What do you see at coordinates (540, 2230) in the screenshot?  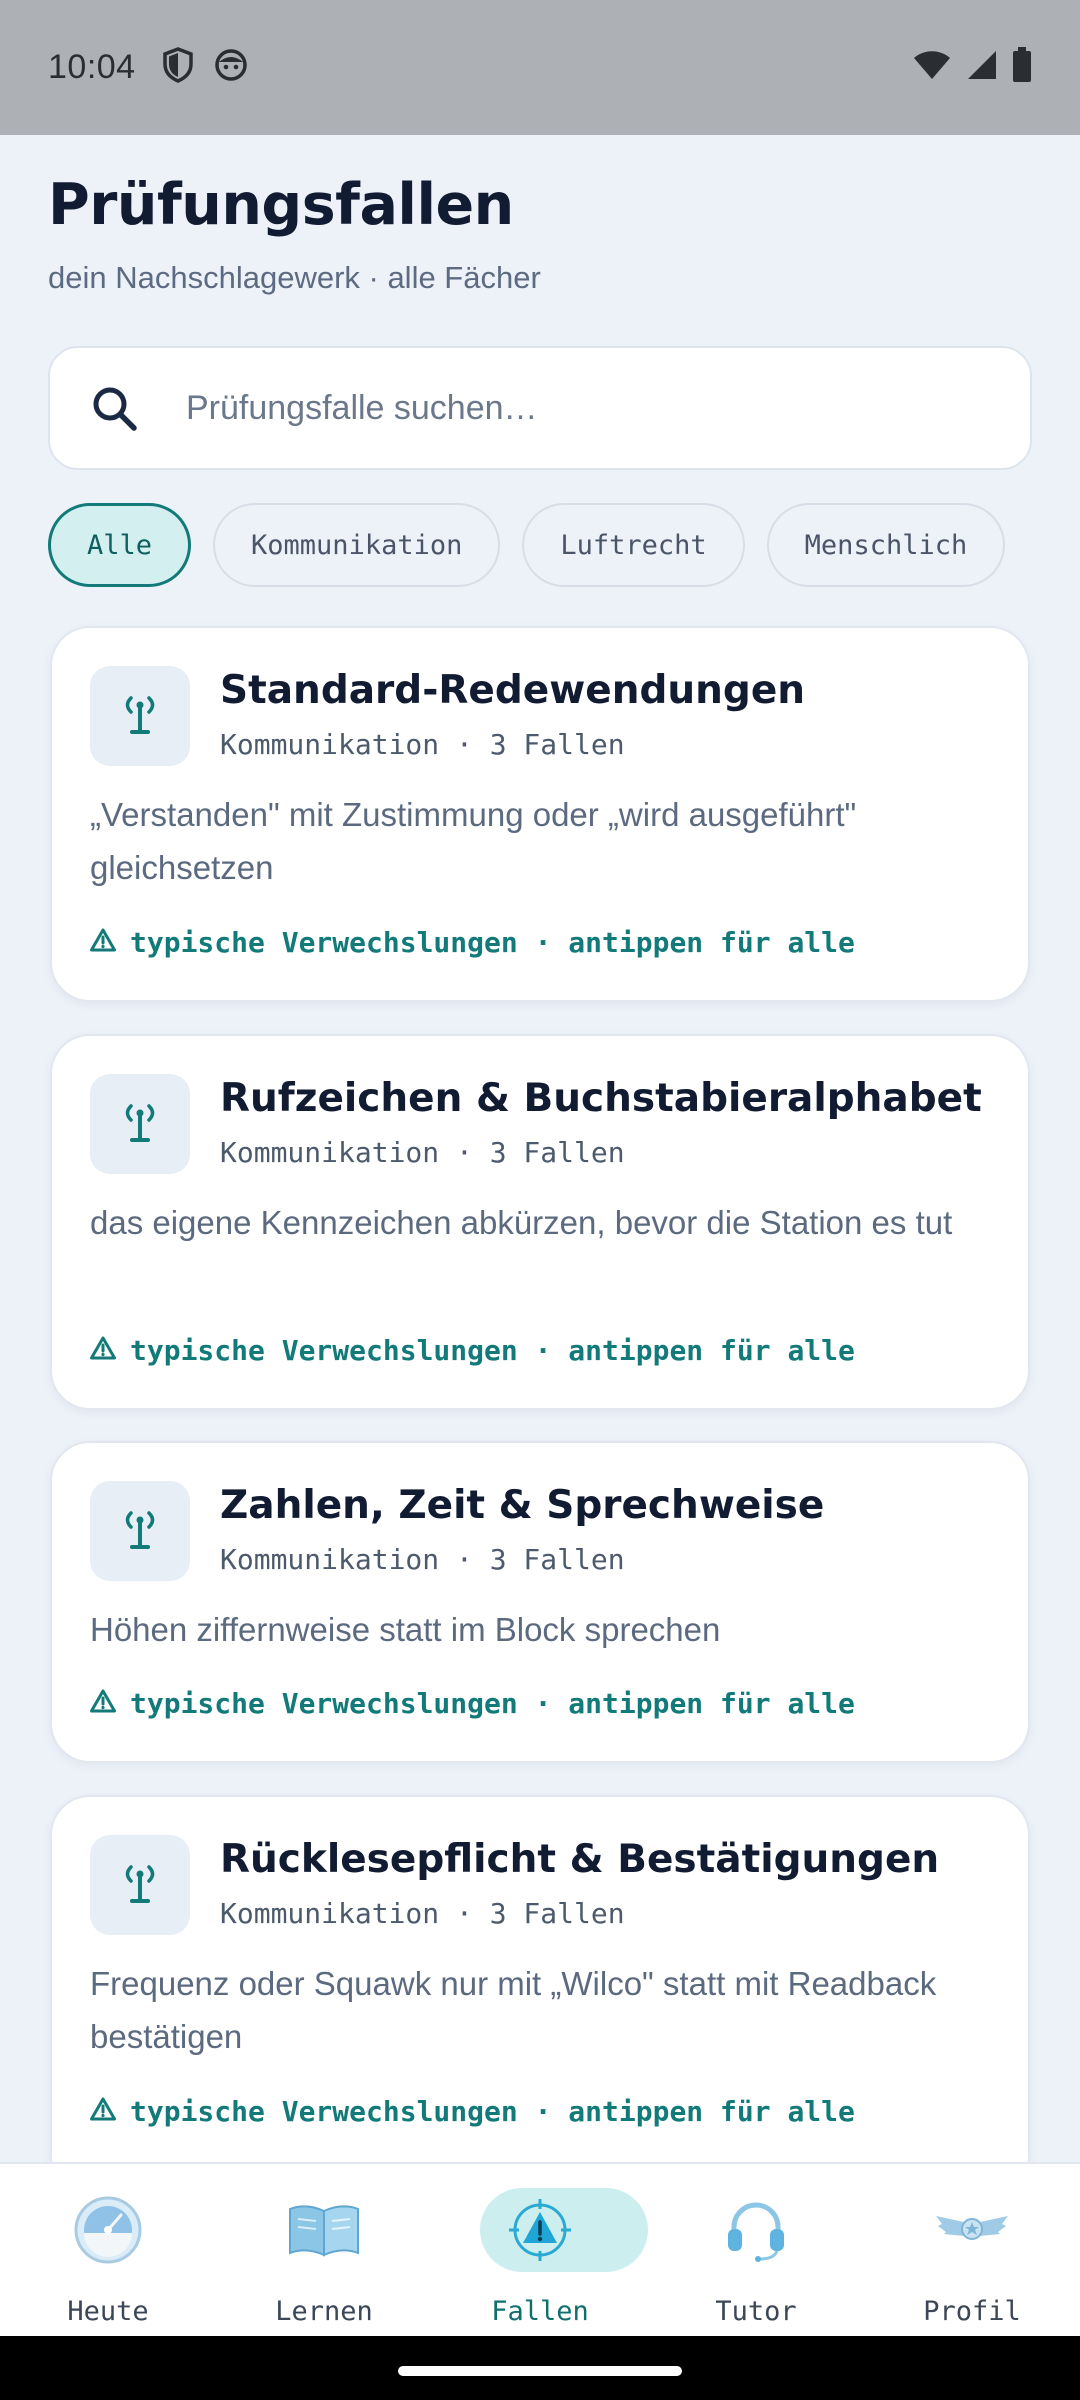 I see `warning-target-icon` at bounding box center [540, 2230].